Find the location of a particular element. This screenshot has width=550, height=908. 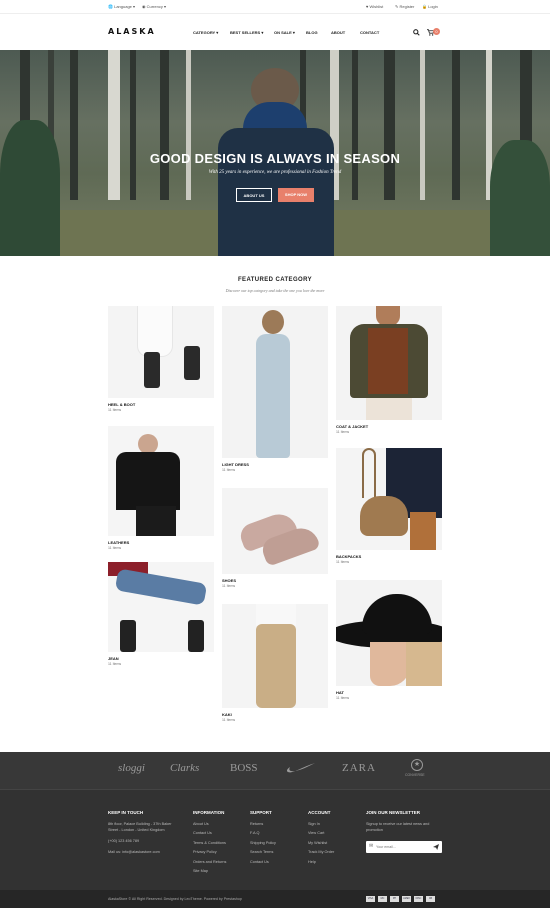

hero-title: GOOD DESIGN IS ALWAYS IN SEASON is located at coordinates (275, 158).